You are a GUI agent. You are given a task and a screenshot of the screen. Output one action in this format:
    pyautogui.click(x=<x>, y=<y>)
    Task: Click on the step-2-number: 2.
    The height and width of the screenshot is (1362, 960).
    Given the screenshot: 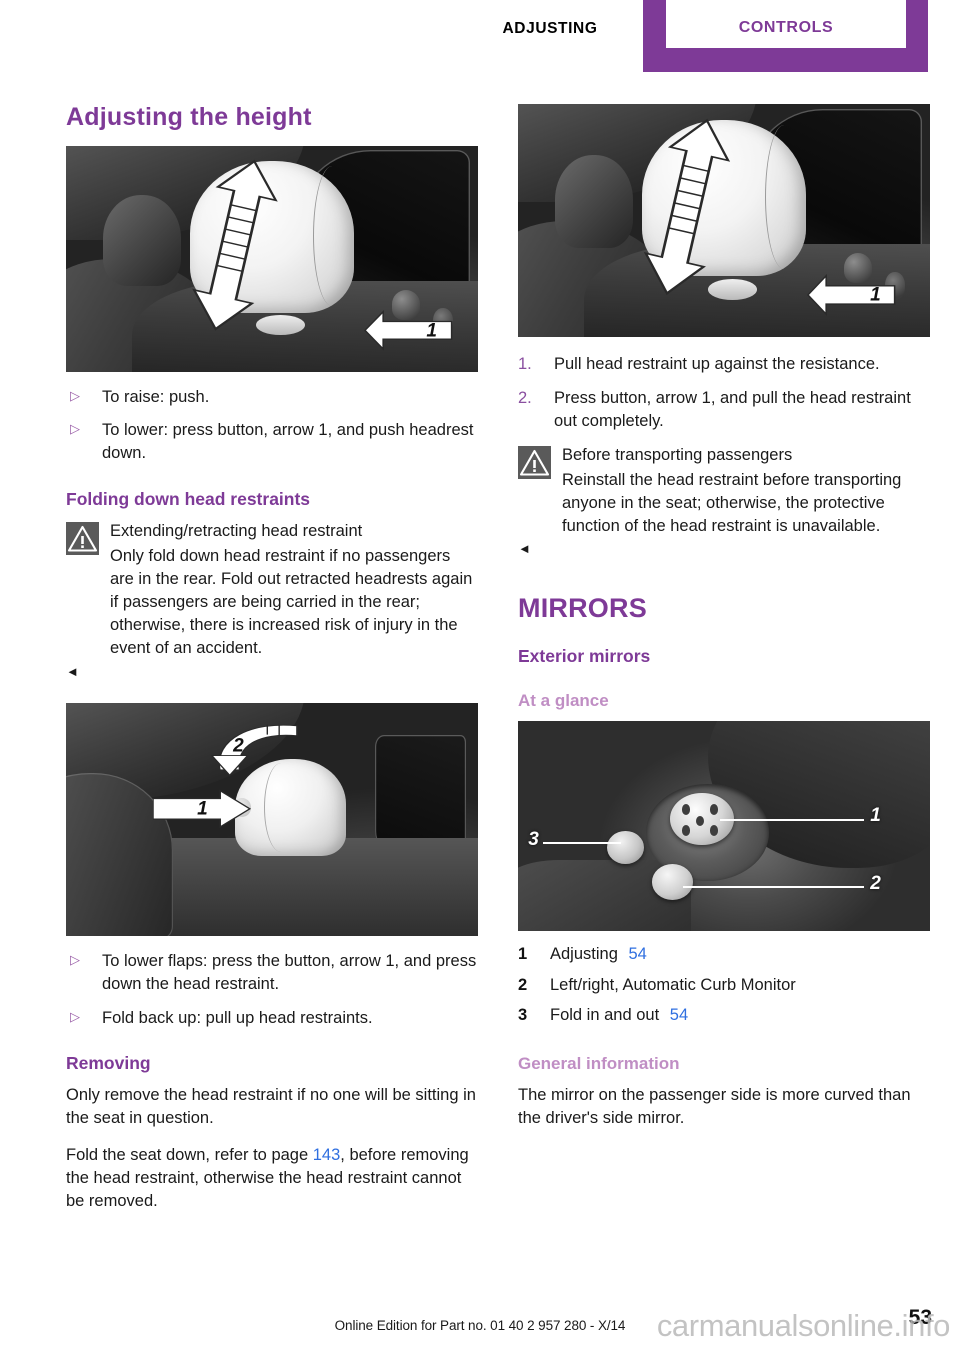 What is the action you would take?
    pyautogui.click(x=525, y=397)
    